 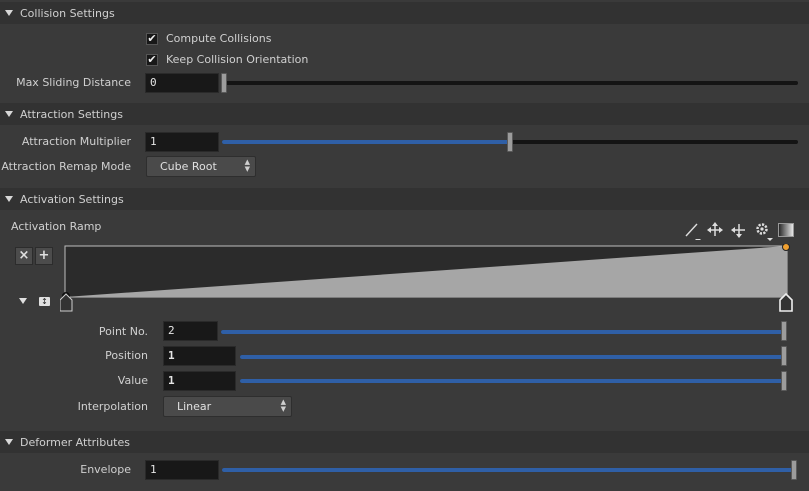 I want to click on ramp-settings-gear-icon, so click(x=764, y=232).